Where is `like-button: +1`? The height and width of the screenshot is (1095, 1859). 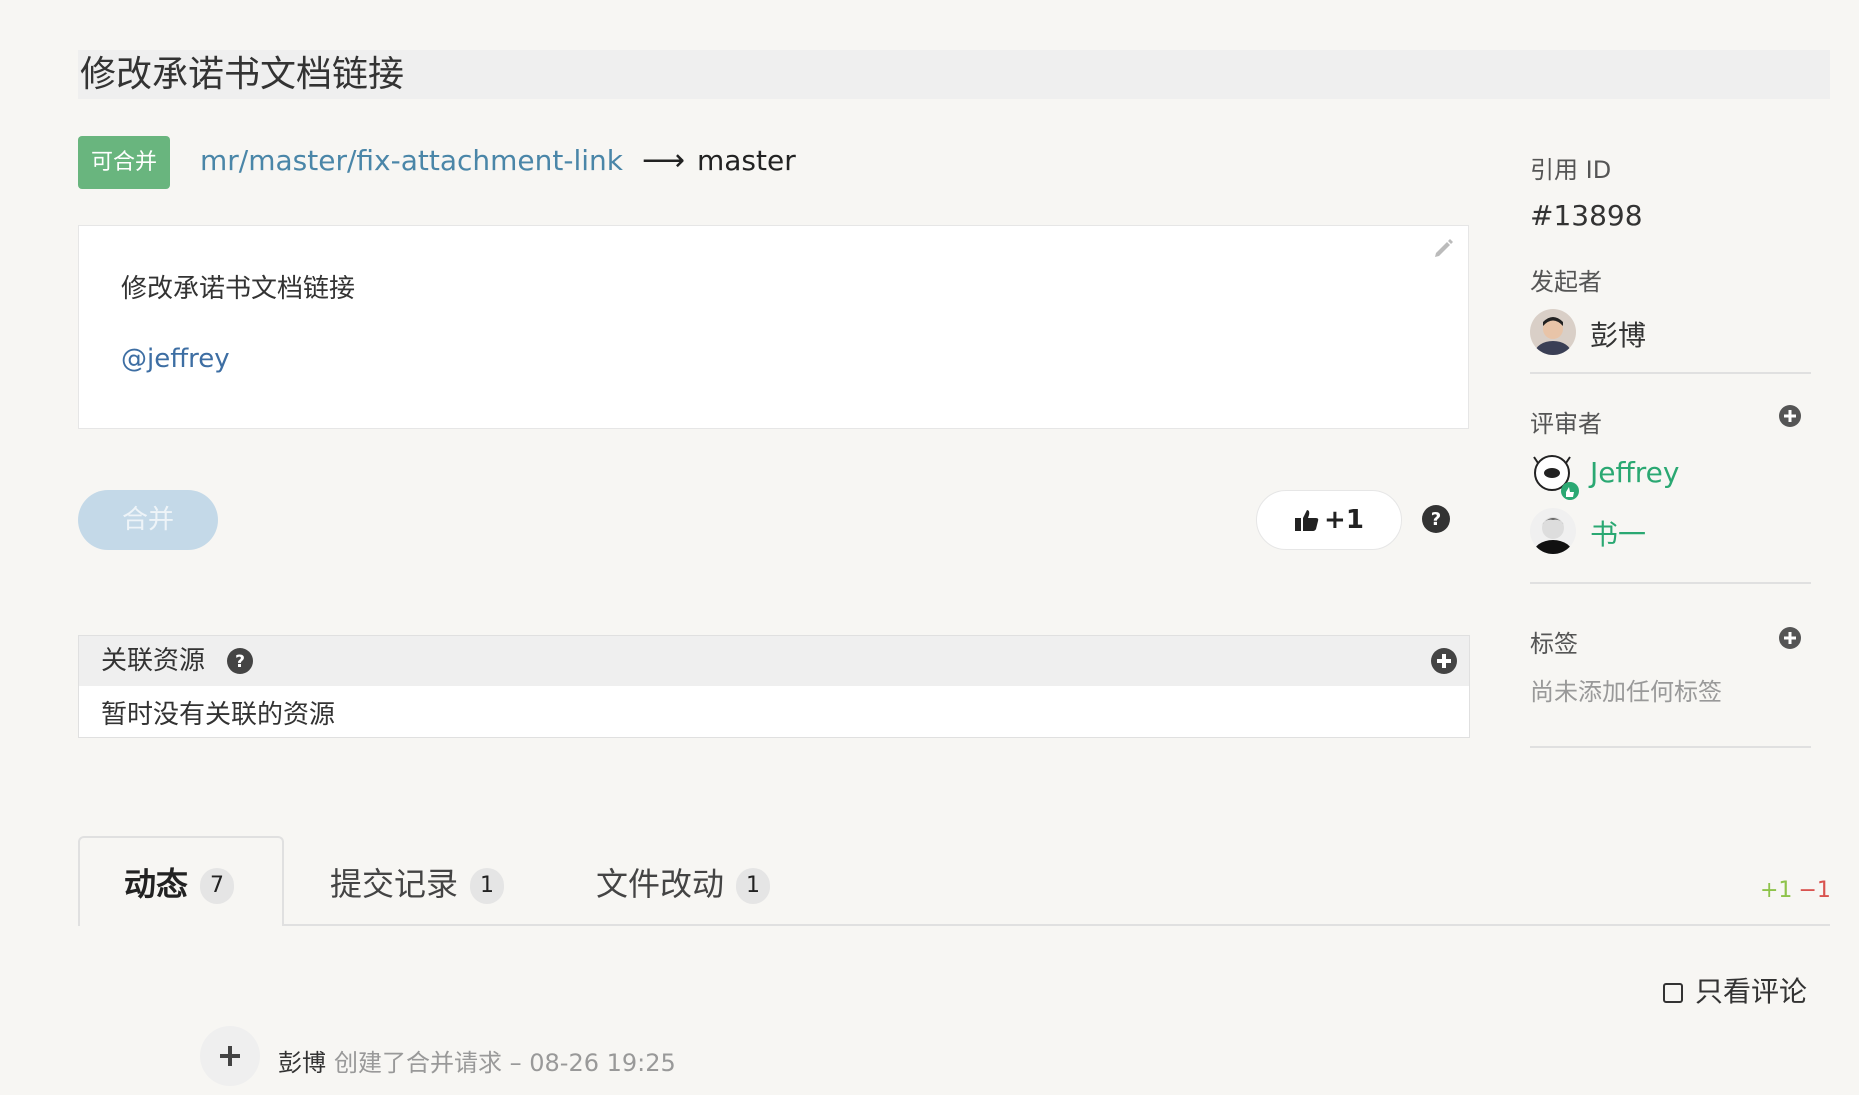 like-button: +1 is located at coordinates (1329, 520).